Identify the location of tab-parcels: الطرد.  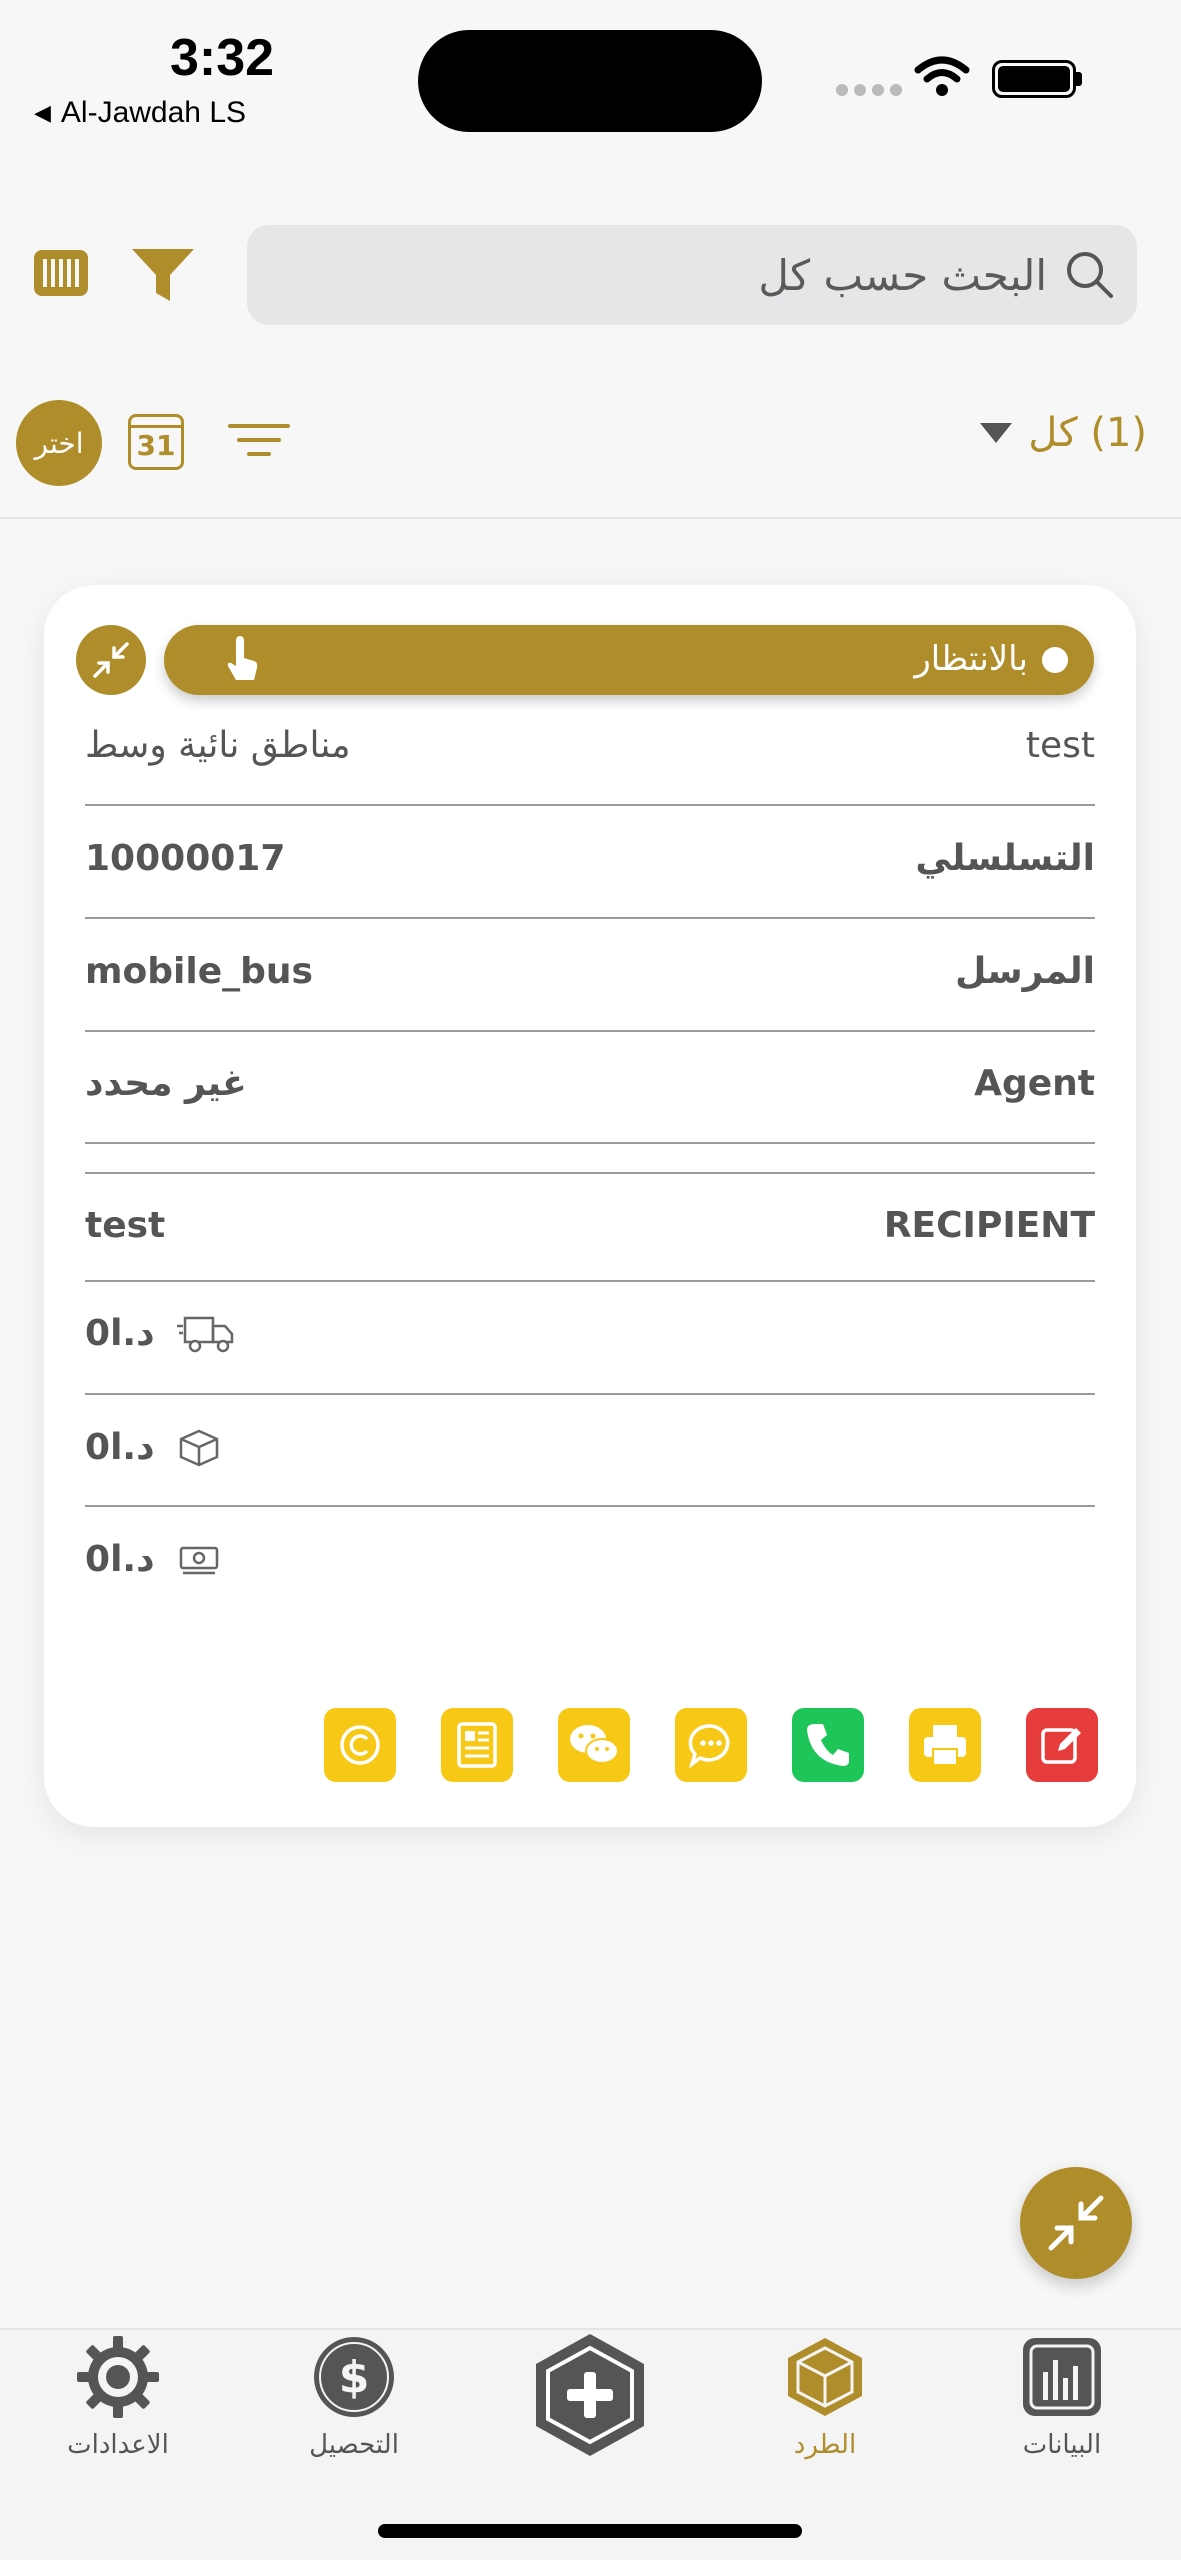
(825, 2397).